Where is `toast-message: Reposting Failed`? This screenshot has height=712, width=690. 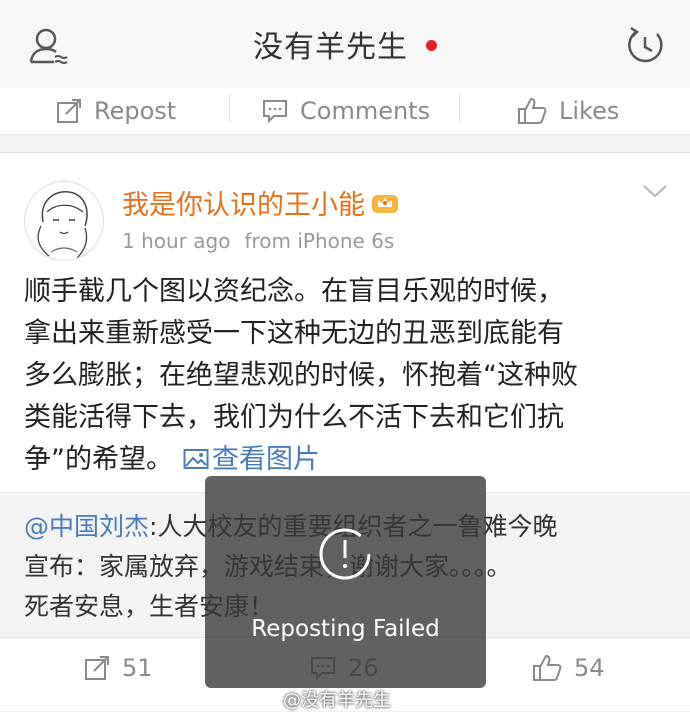
toast-message: Reposting Failed is located at coordinates (345, 629).